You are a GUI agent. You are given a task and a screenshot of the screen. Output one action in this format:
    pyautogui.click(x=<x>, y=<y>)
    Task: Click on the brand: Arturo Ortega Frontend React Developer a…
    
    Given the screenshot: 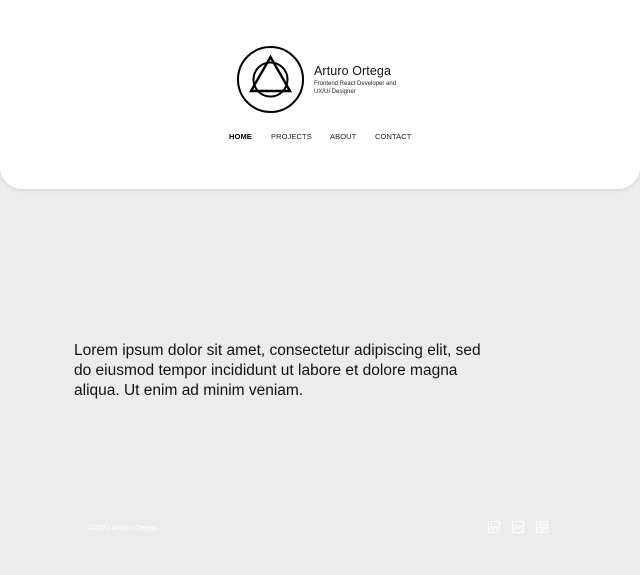 What is the action you would take?
    pyautogui.click(x=336, y=80)
    